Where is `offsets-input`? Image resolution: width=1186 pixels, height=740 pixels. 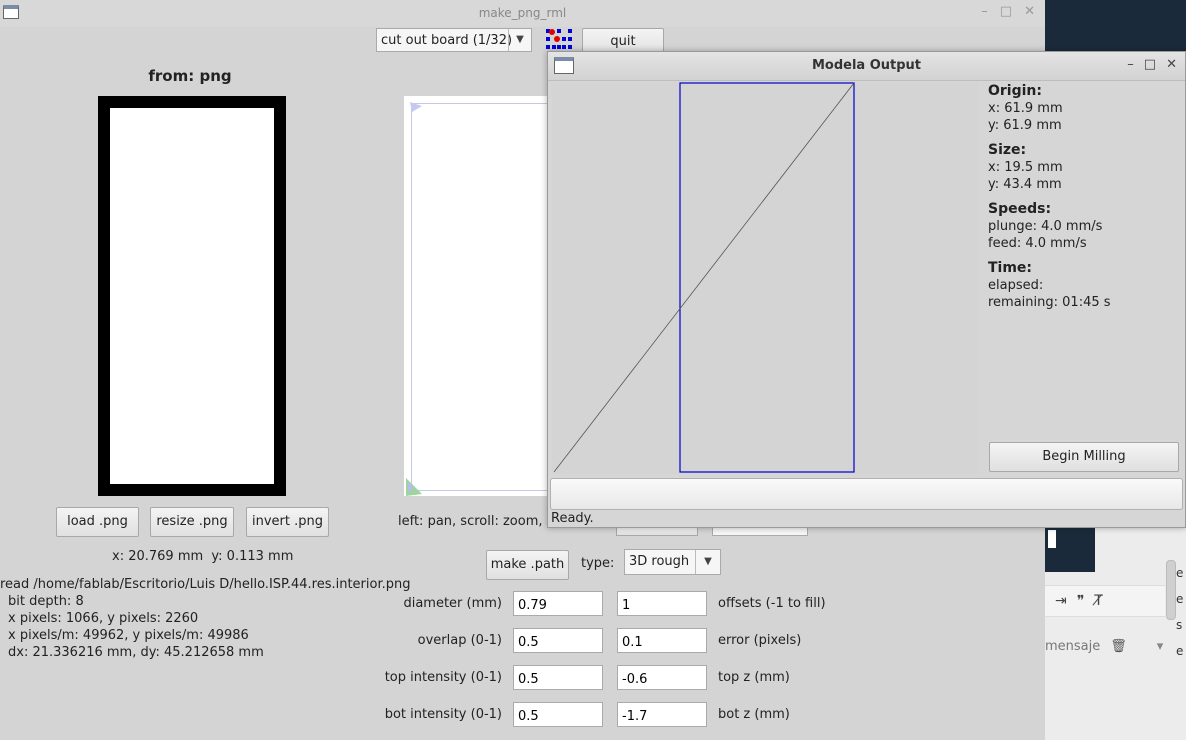
offsets-input is located at coordinates (662, 603).